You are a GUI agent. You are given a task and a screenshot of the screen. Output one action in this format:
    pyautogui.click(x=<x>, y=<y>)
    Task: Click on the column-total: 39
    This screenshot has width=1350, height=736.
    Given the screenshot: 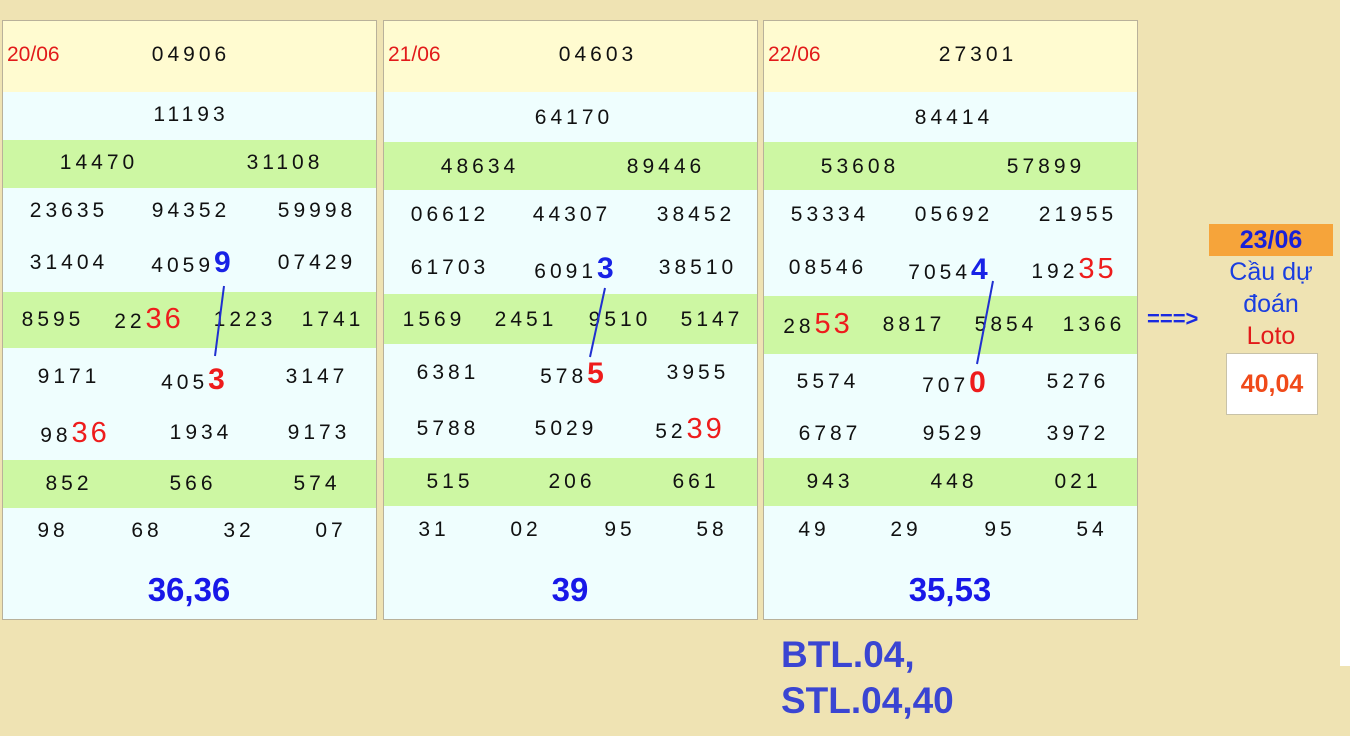 What is the action you would take?
    pyautogui.click(x=570, y=589)
    